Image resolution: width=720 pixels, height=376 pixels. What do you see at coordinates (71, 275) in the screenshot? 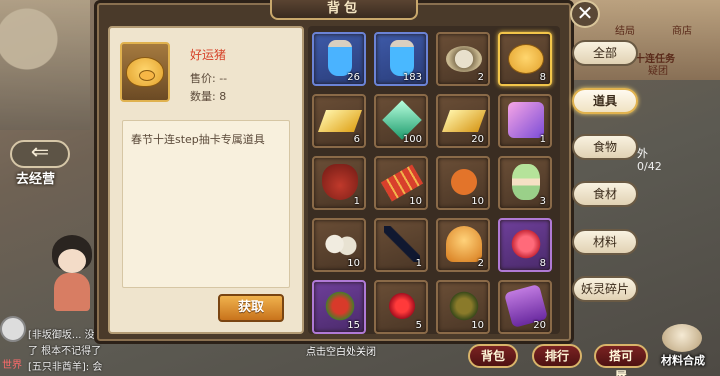
I see `character-sprite` at bounding box center [71, 275].